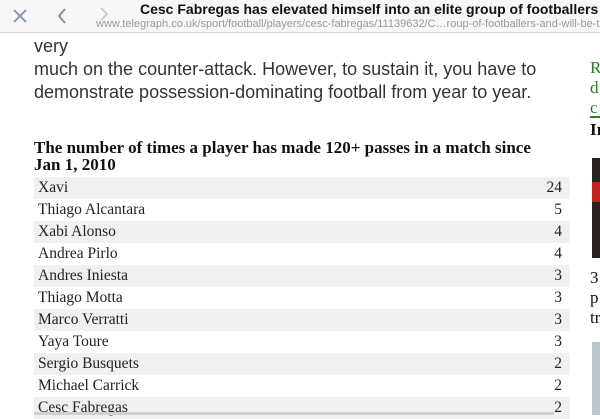 The width and height of the screenshot is (600, 419). Describe the element at coordinates (594, 88) in the screenshot. I see `sidebar-link-fragment: d` at that location.